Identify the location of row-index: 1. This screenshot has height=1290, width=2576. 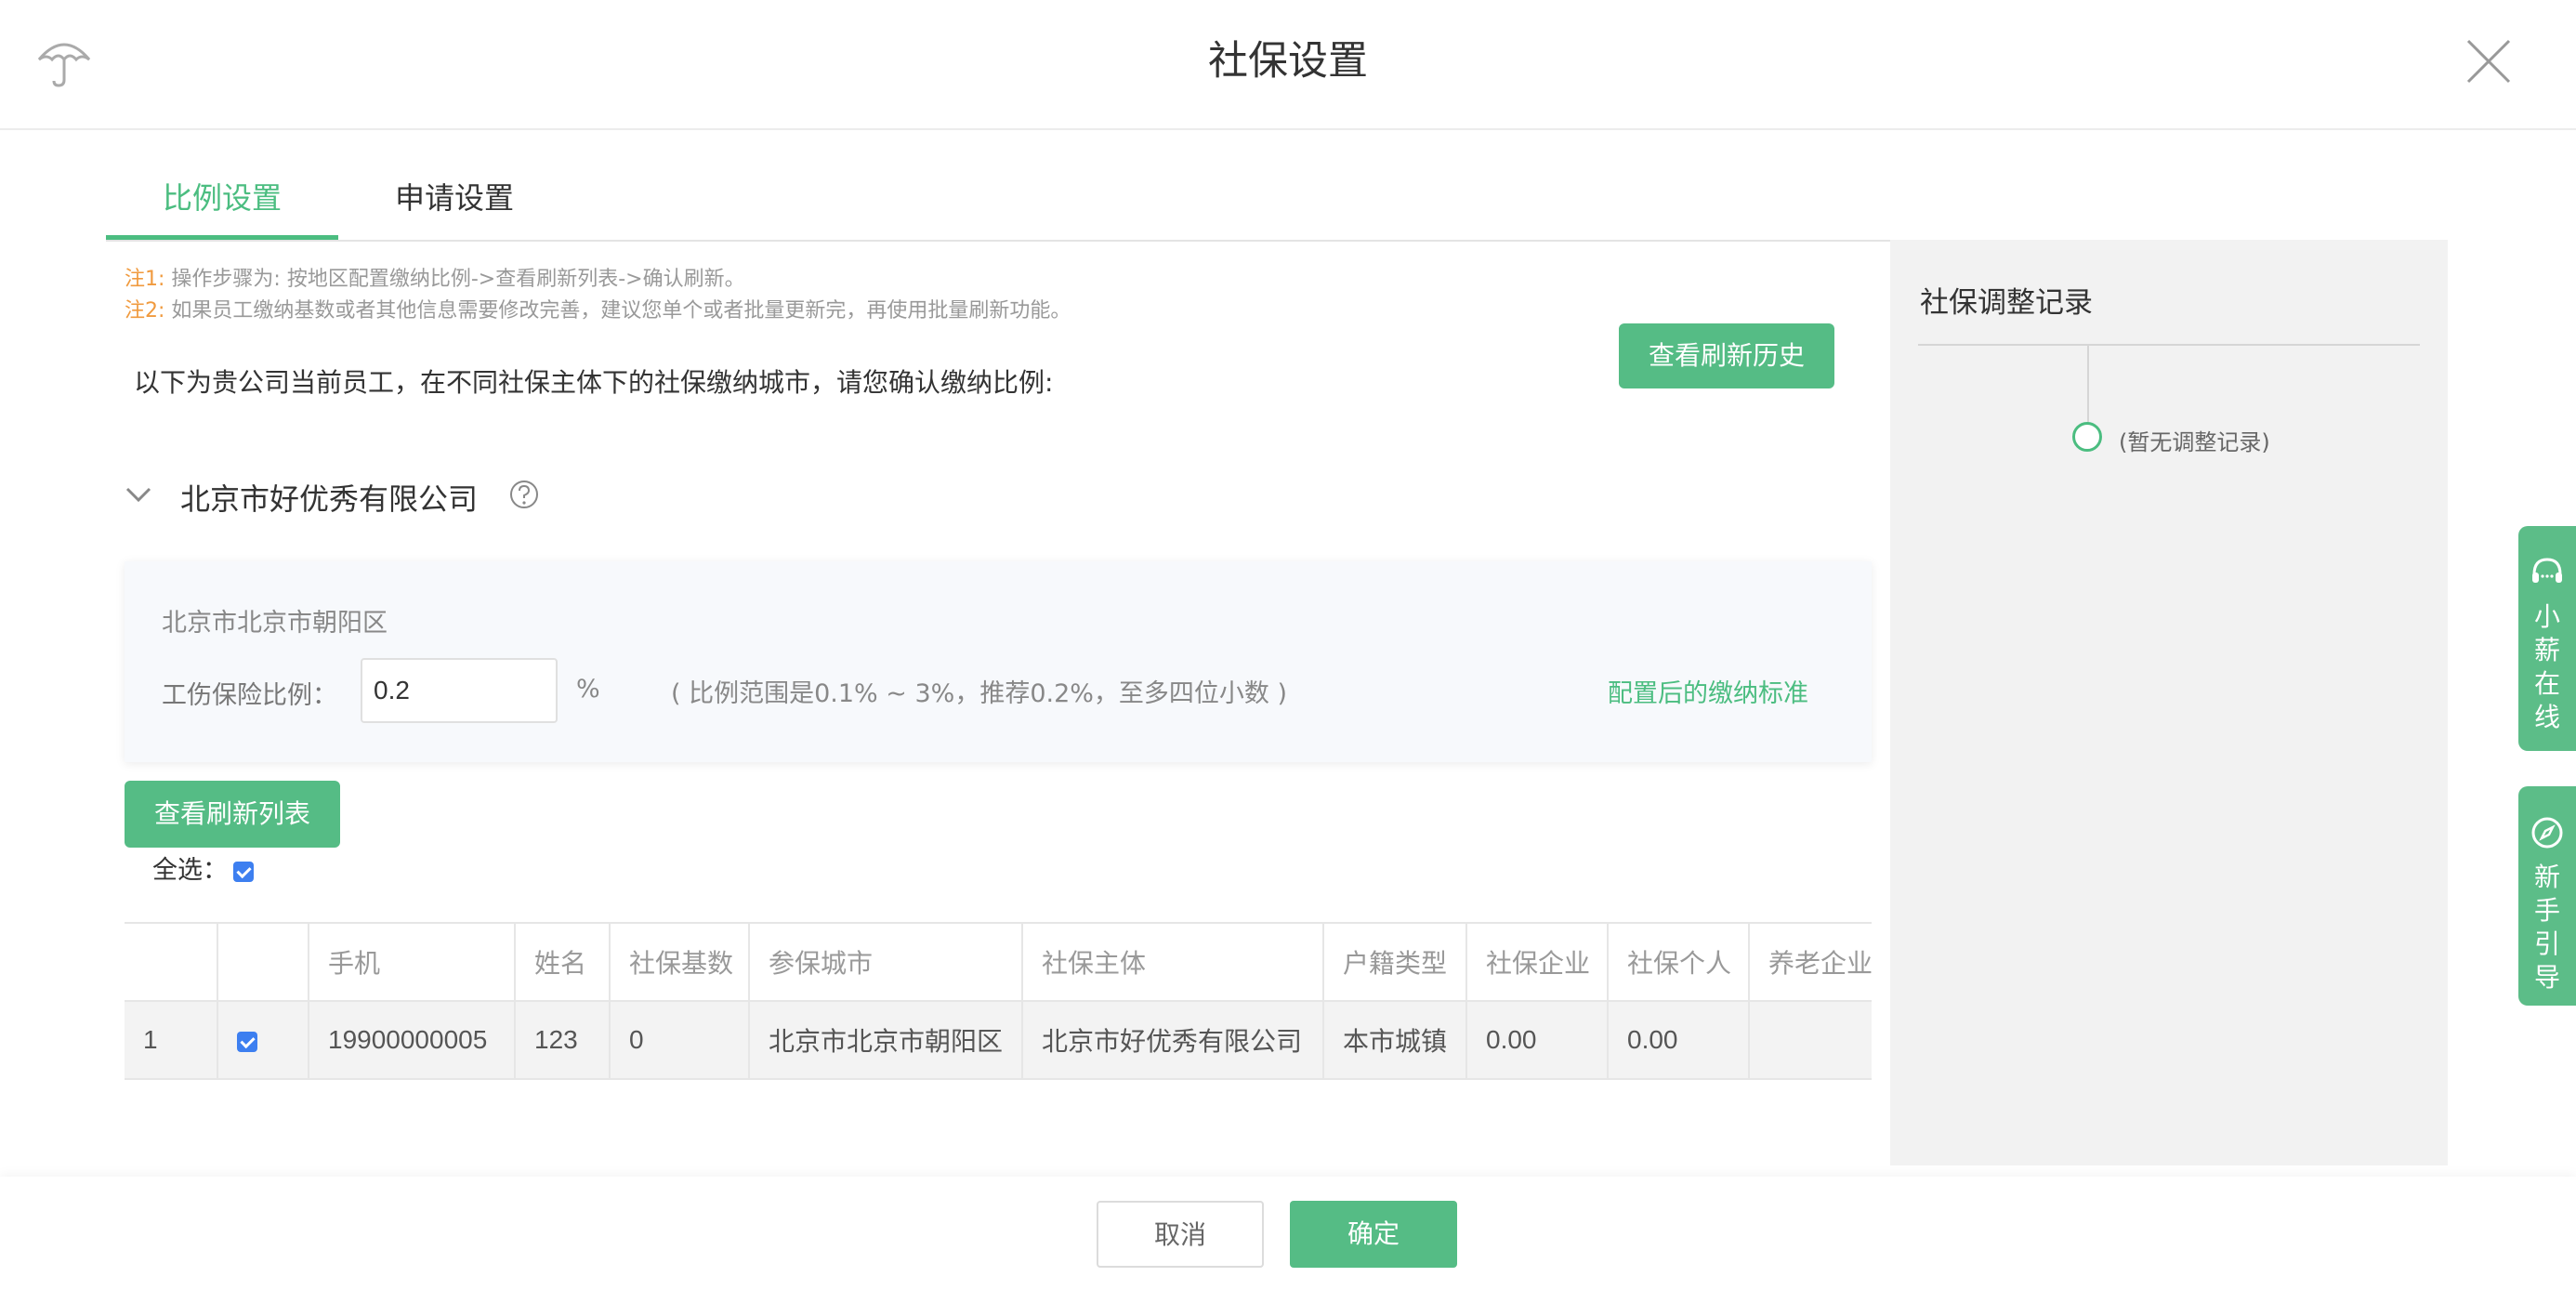
(171, 1040).